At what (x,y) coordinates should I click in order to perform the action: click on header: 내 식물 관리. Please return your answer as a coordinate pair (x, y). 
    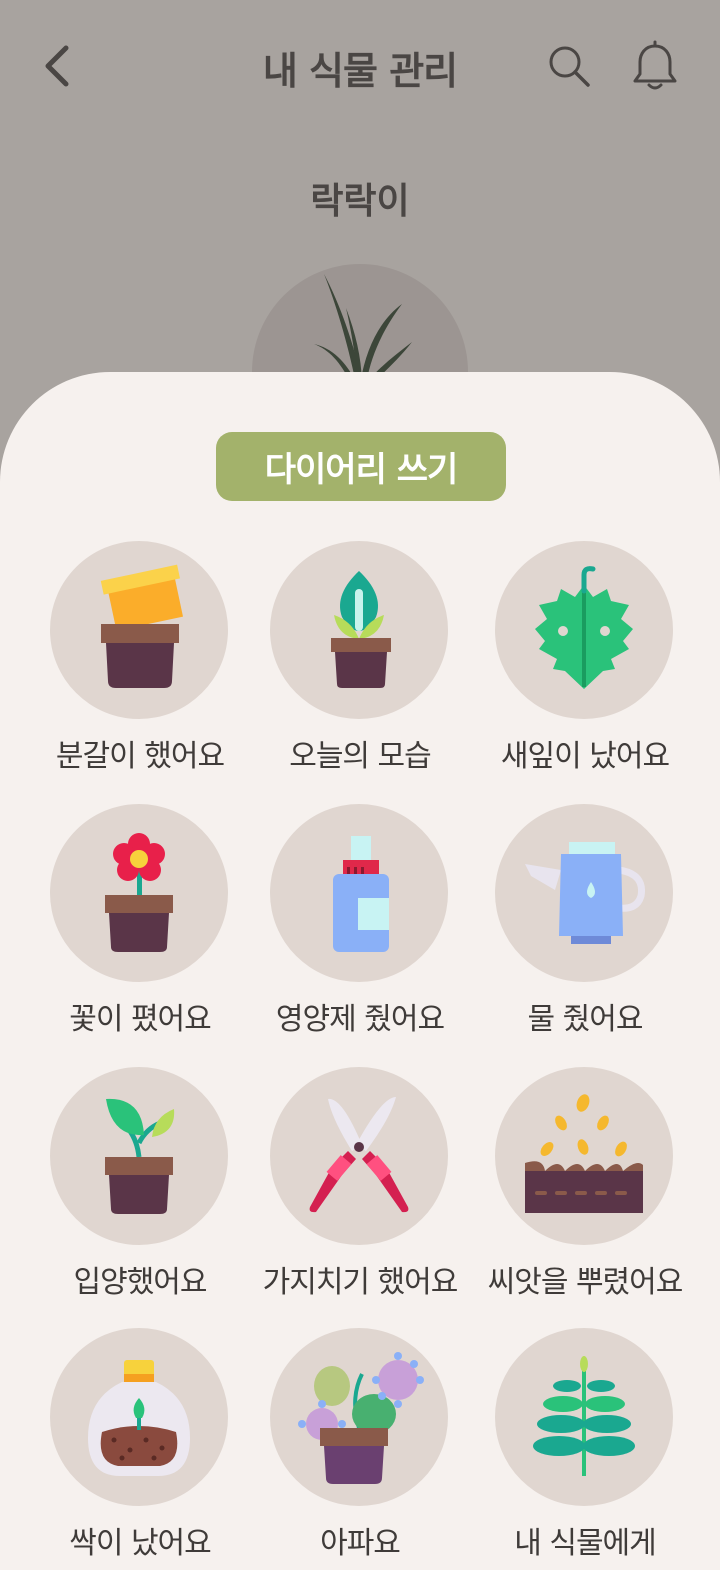
    Looking at the image, I should click on (360, 67).